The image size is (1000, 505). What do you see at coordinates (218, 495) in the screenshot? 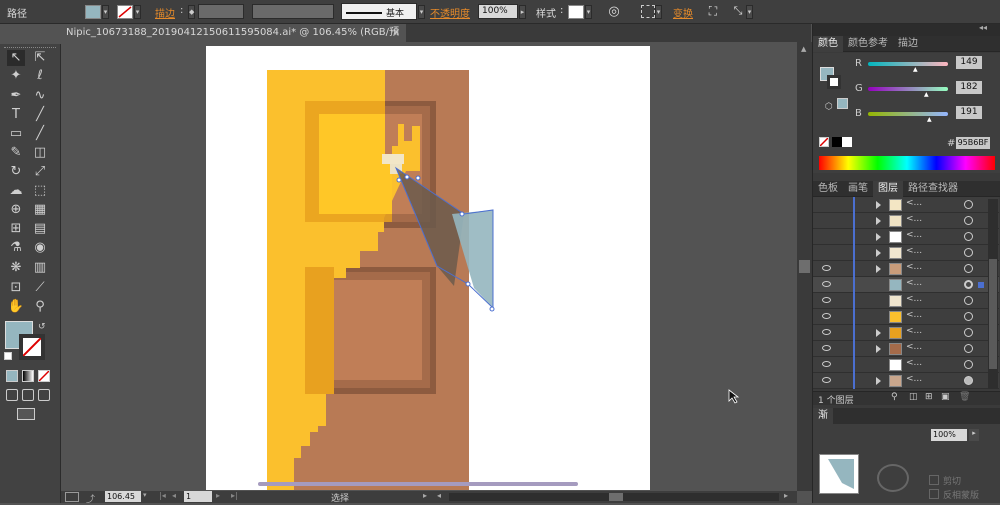
I see `next-artboard-icon: ▸` at bounding box center [218, 495].